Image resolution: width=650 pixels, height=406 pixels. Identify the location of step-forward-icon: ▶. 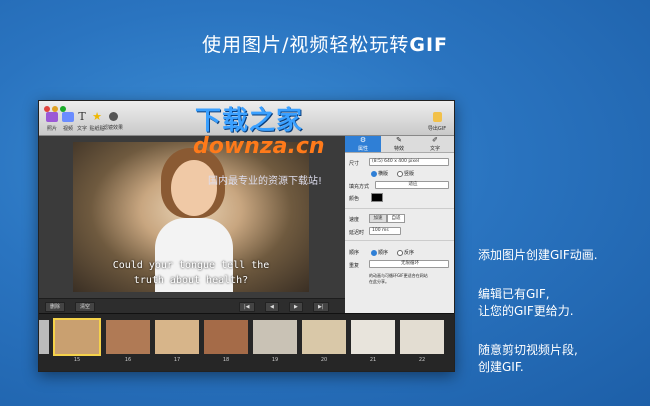
(296, 307).